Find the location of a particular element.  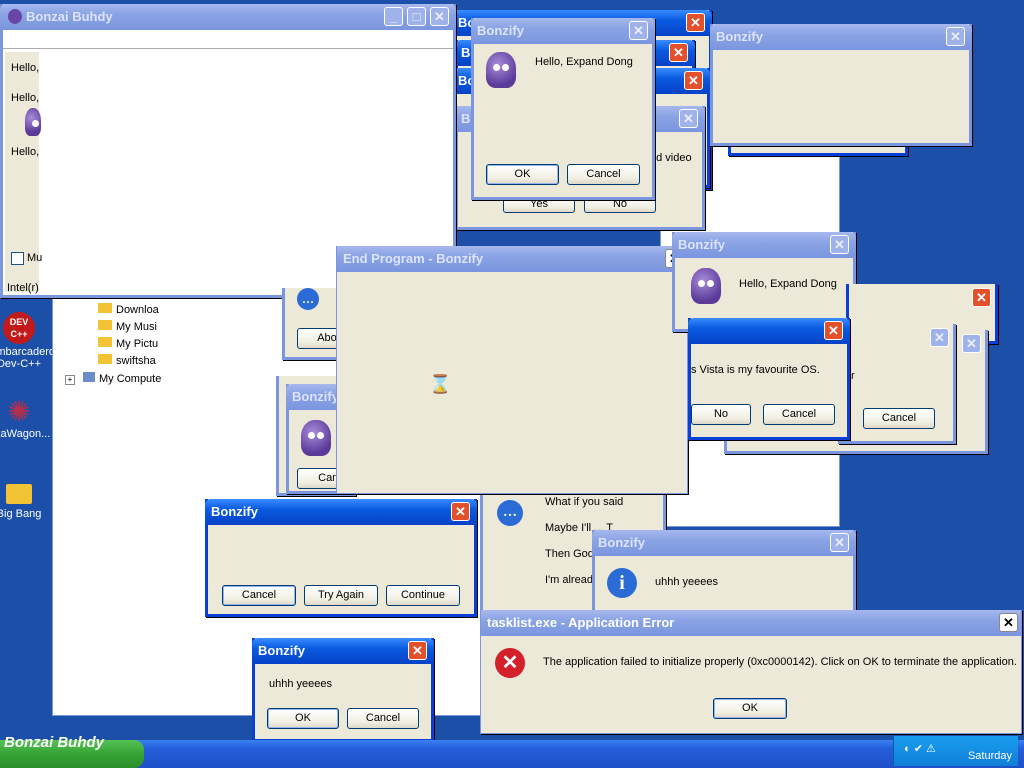

dialog-title: End Program - Bonzify is located at coordinates (512, 259).